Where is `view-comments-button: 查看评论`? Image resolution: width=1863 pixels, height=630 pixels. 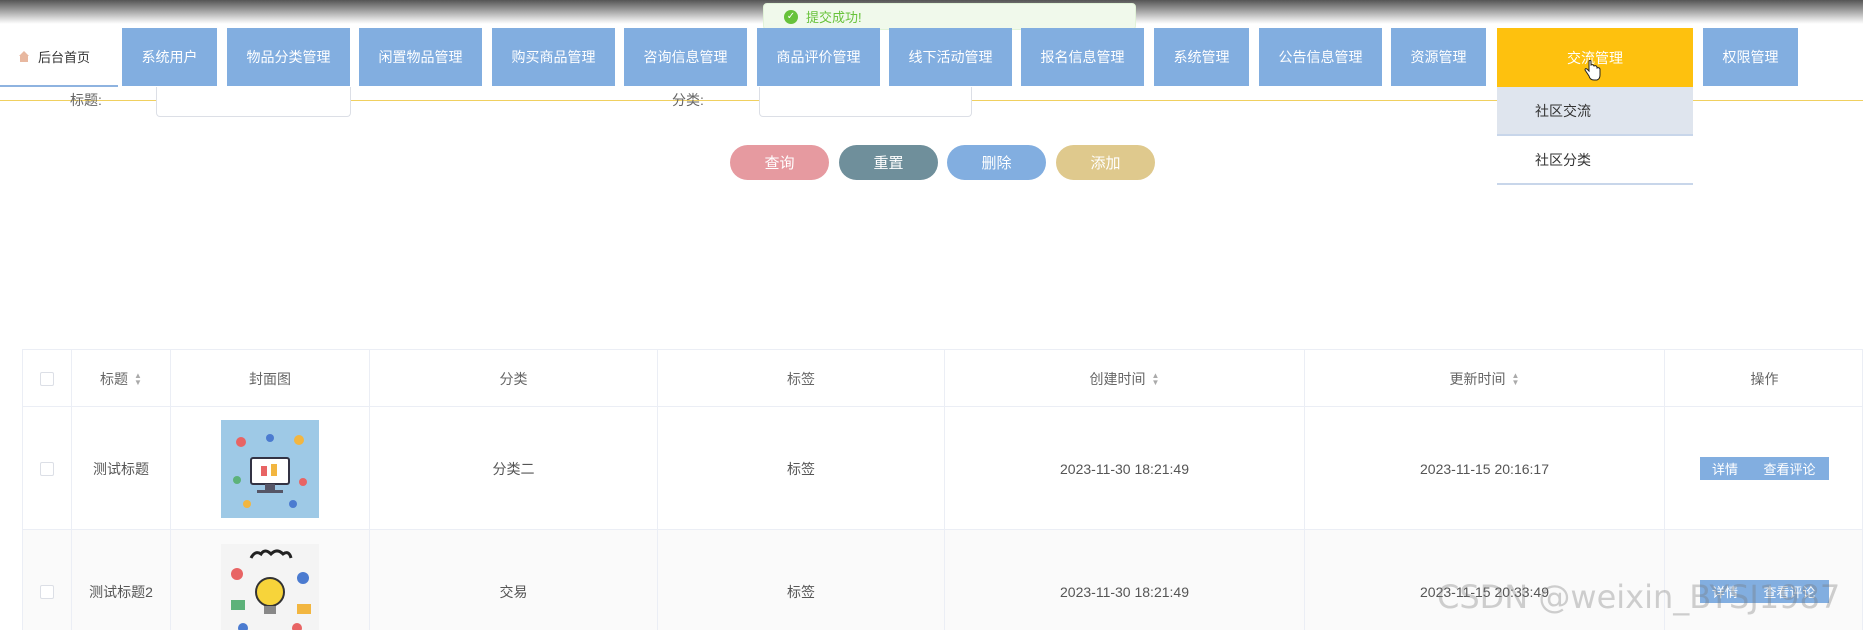 view-comments-button: 查看评论 is located at coordinates (1789, 468).